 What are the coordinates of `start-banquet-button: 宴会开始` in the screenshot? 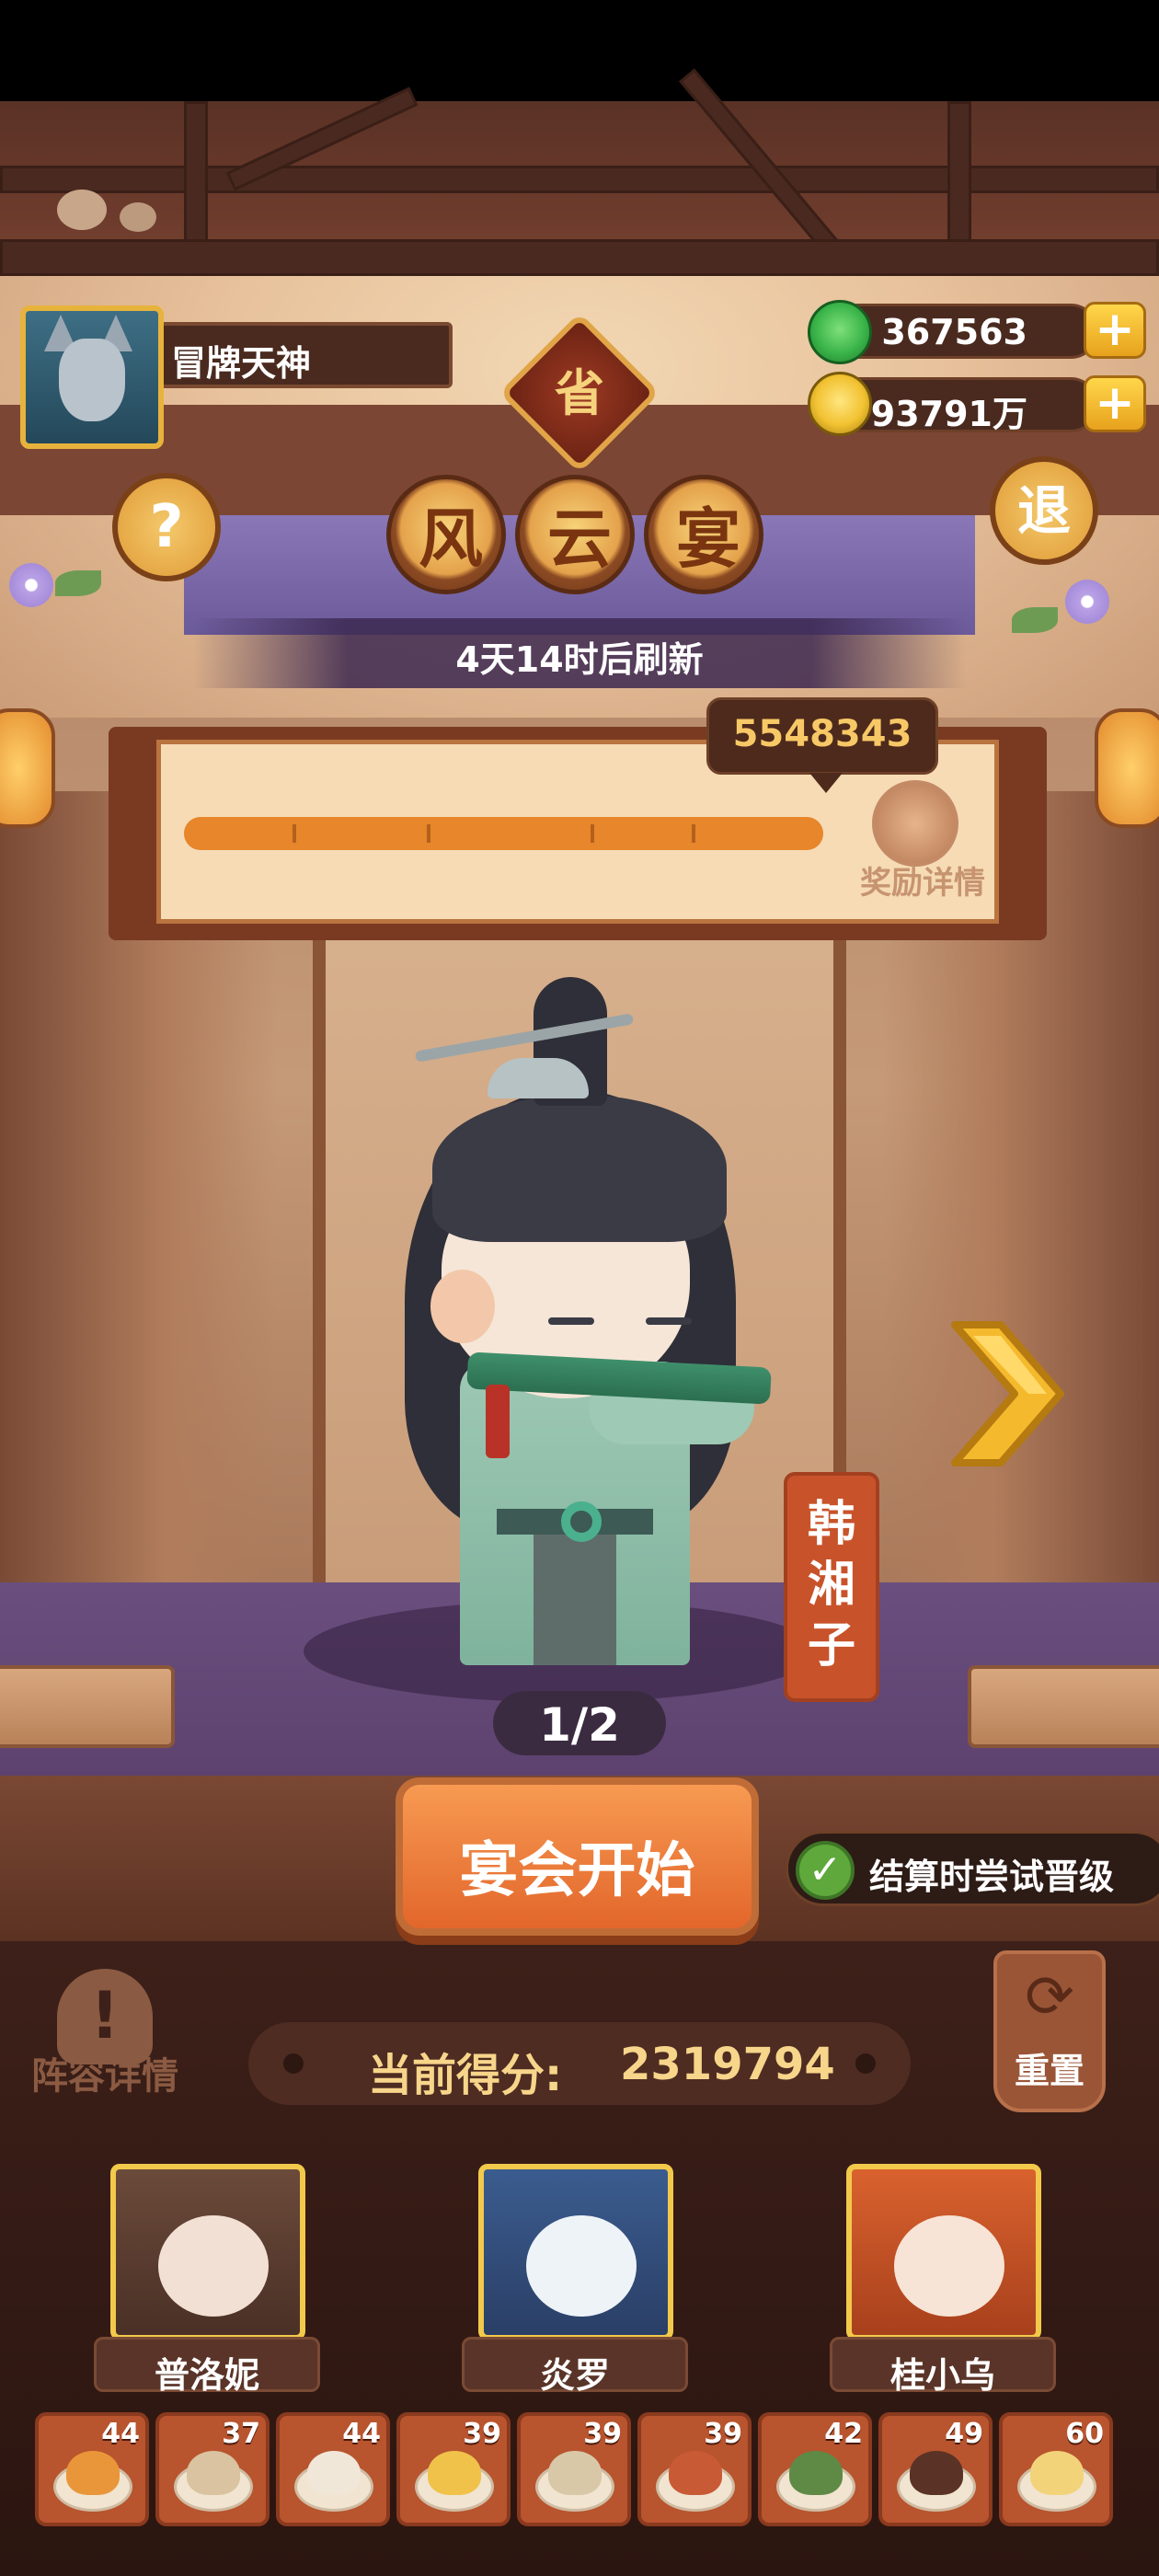 It's located at (577, 1856).